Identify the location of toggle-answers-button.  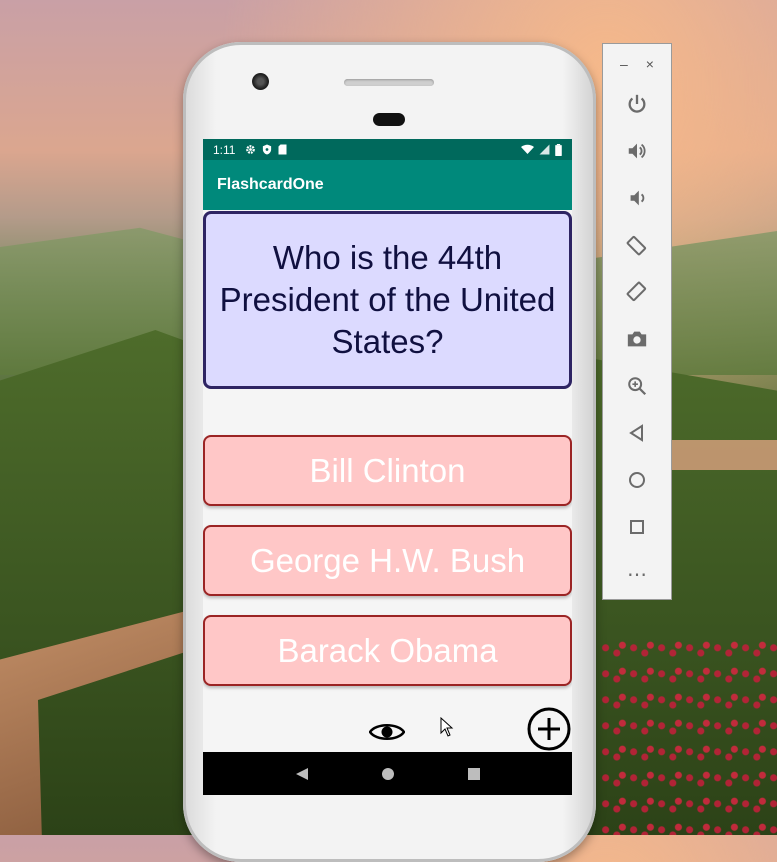
(387, 732).